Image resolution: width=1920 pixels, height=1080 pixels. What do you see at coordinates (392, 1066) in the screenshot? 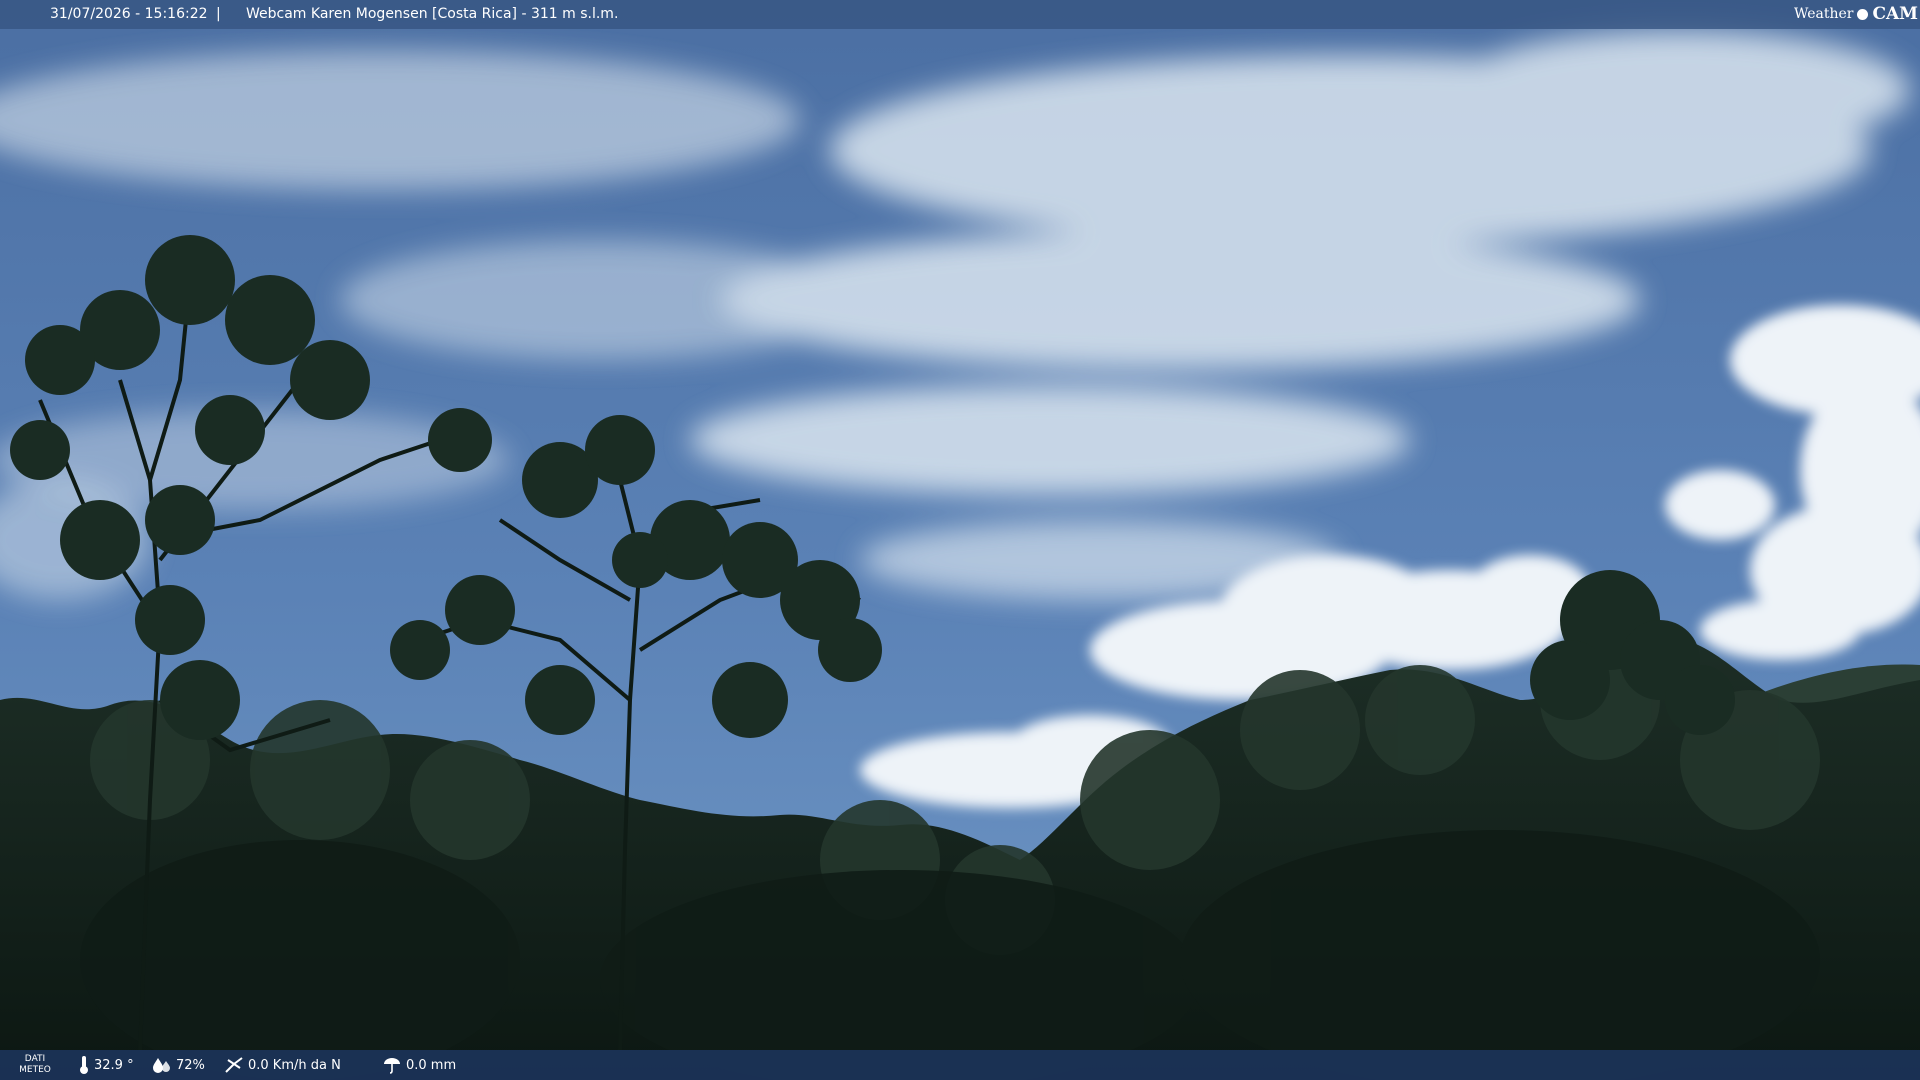
I see `rain-gauge-icon` at bounding box center [392, 1066].